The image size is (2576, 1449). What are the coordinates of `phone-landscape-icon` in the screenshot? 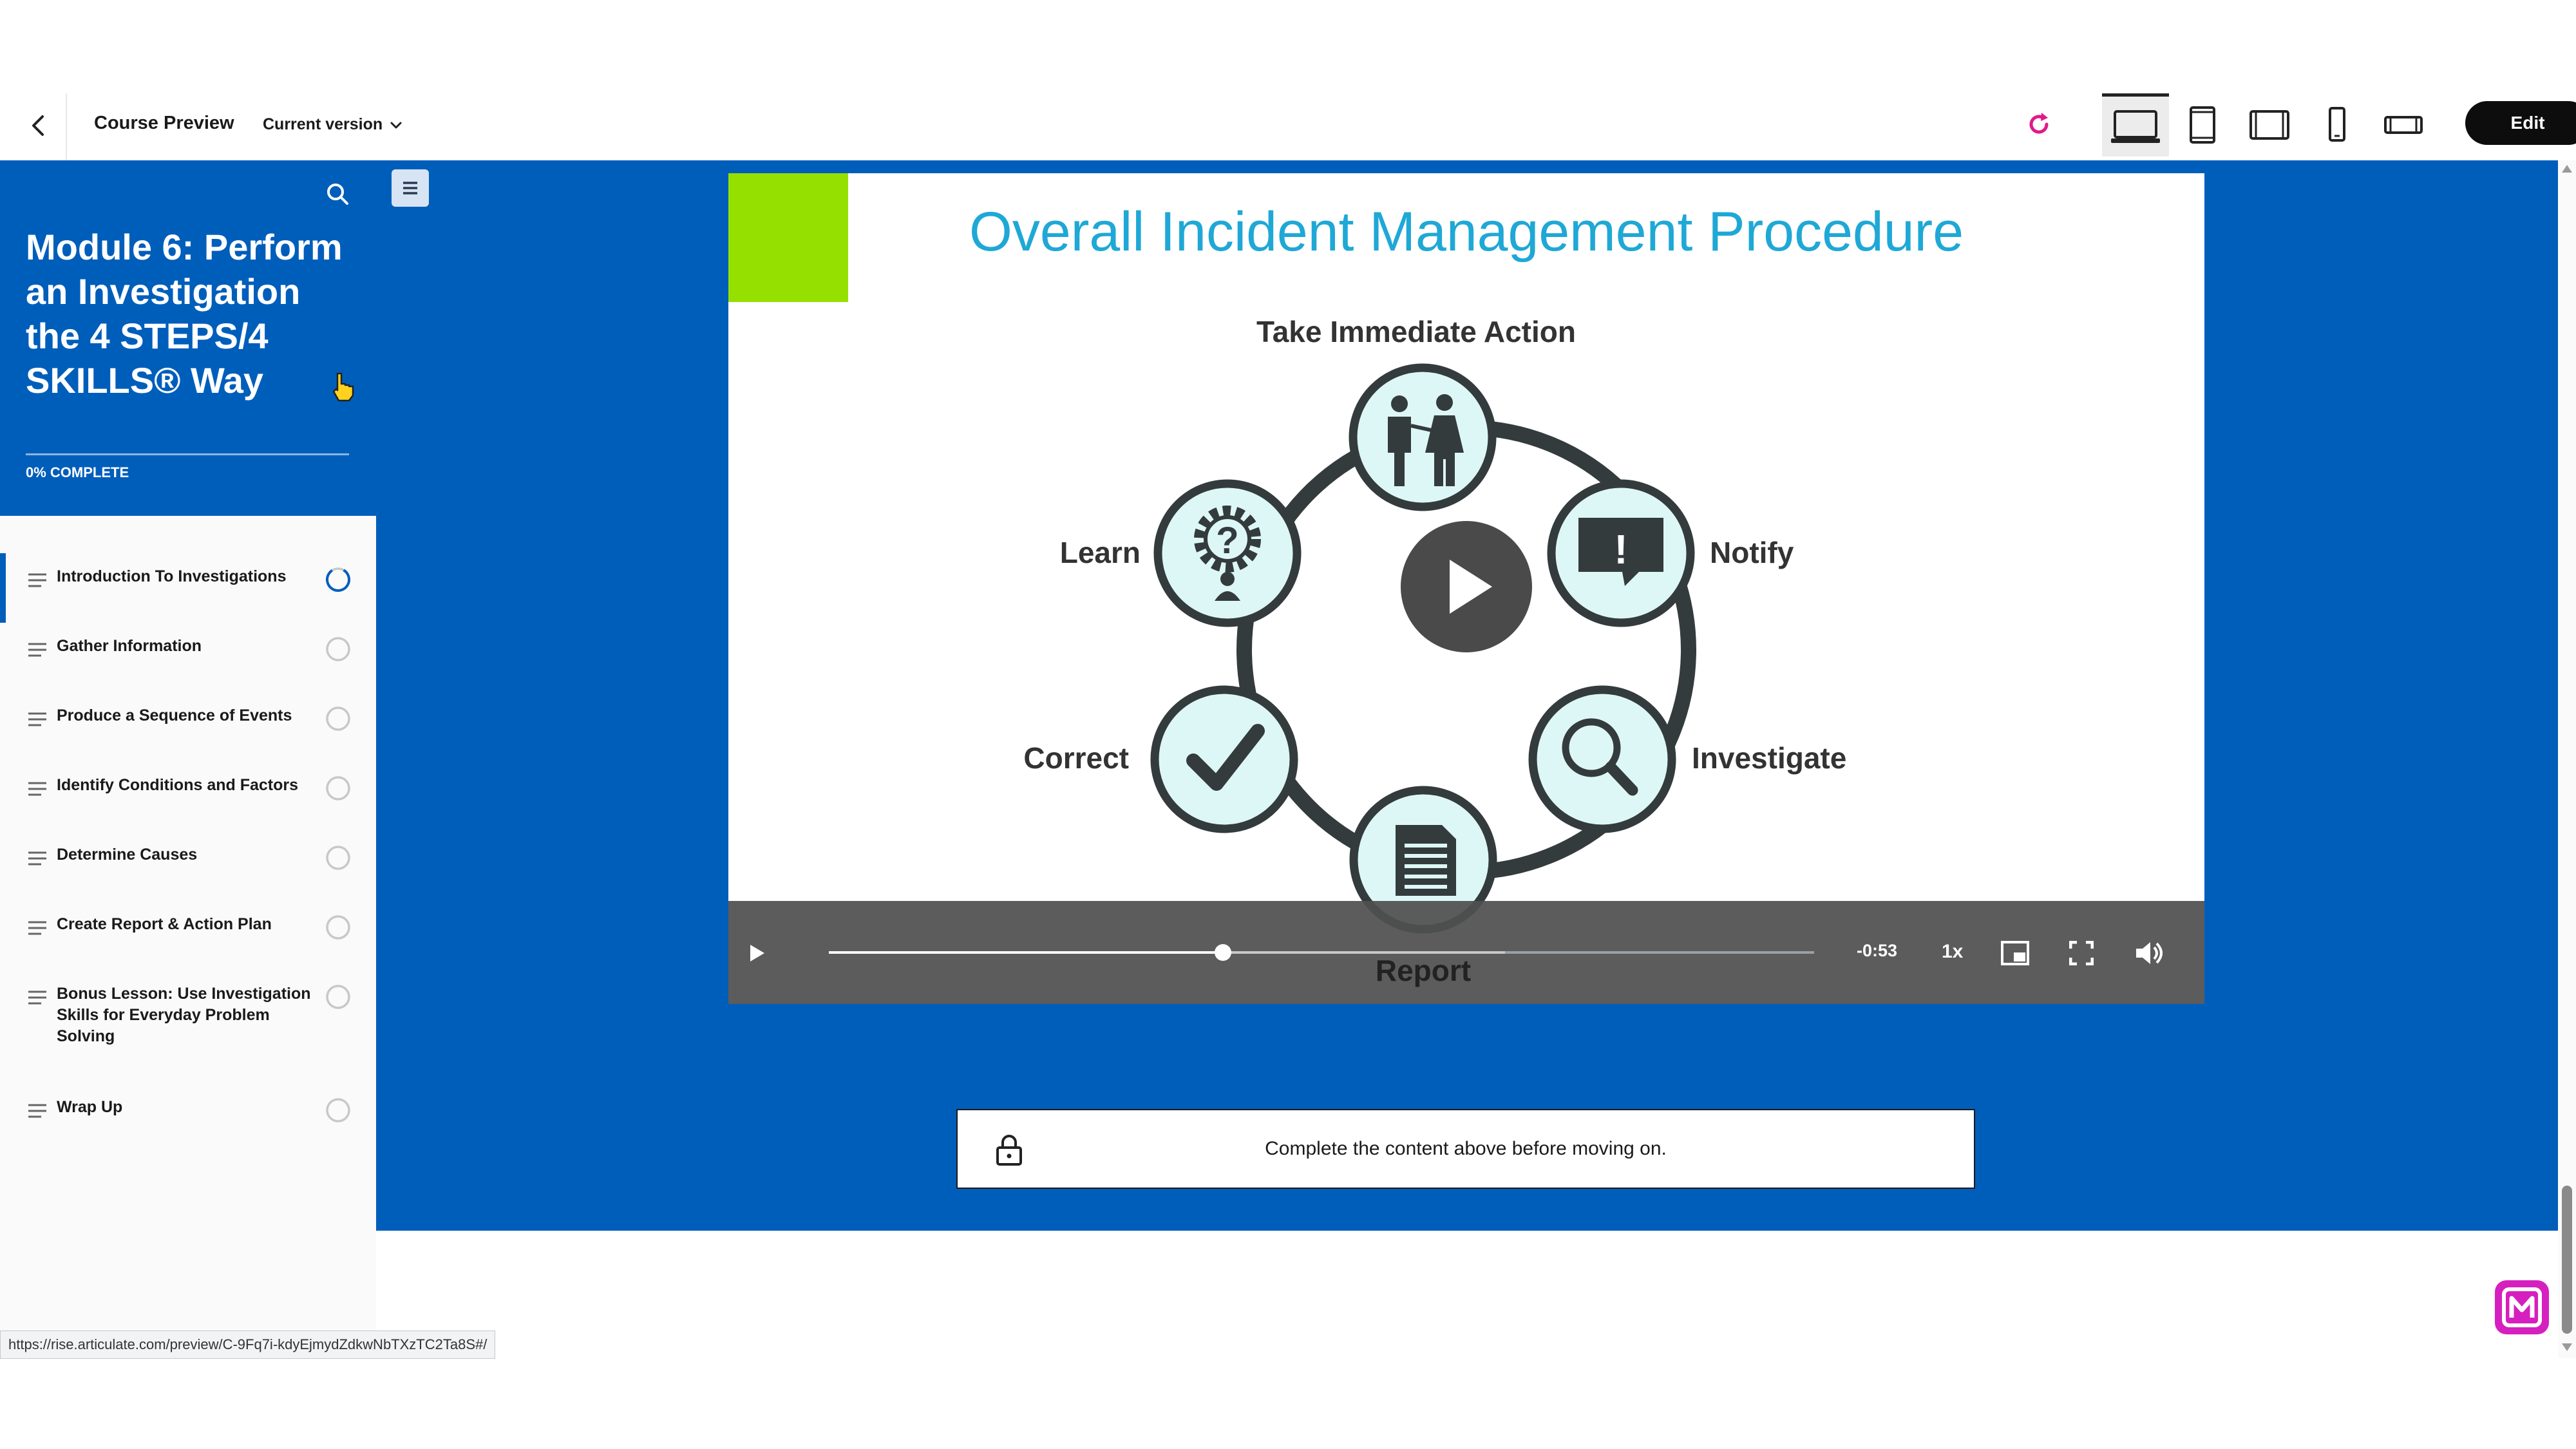 It's located at (2403, 125).